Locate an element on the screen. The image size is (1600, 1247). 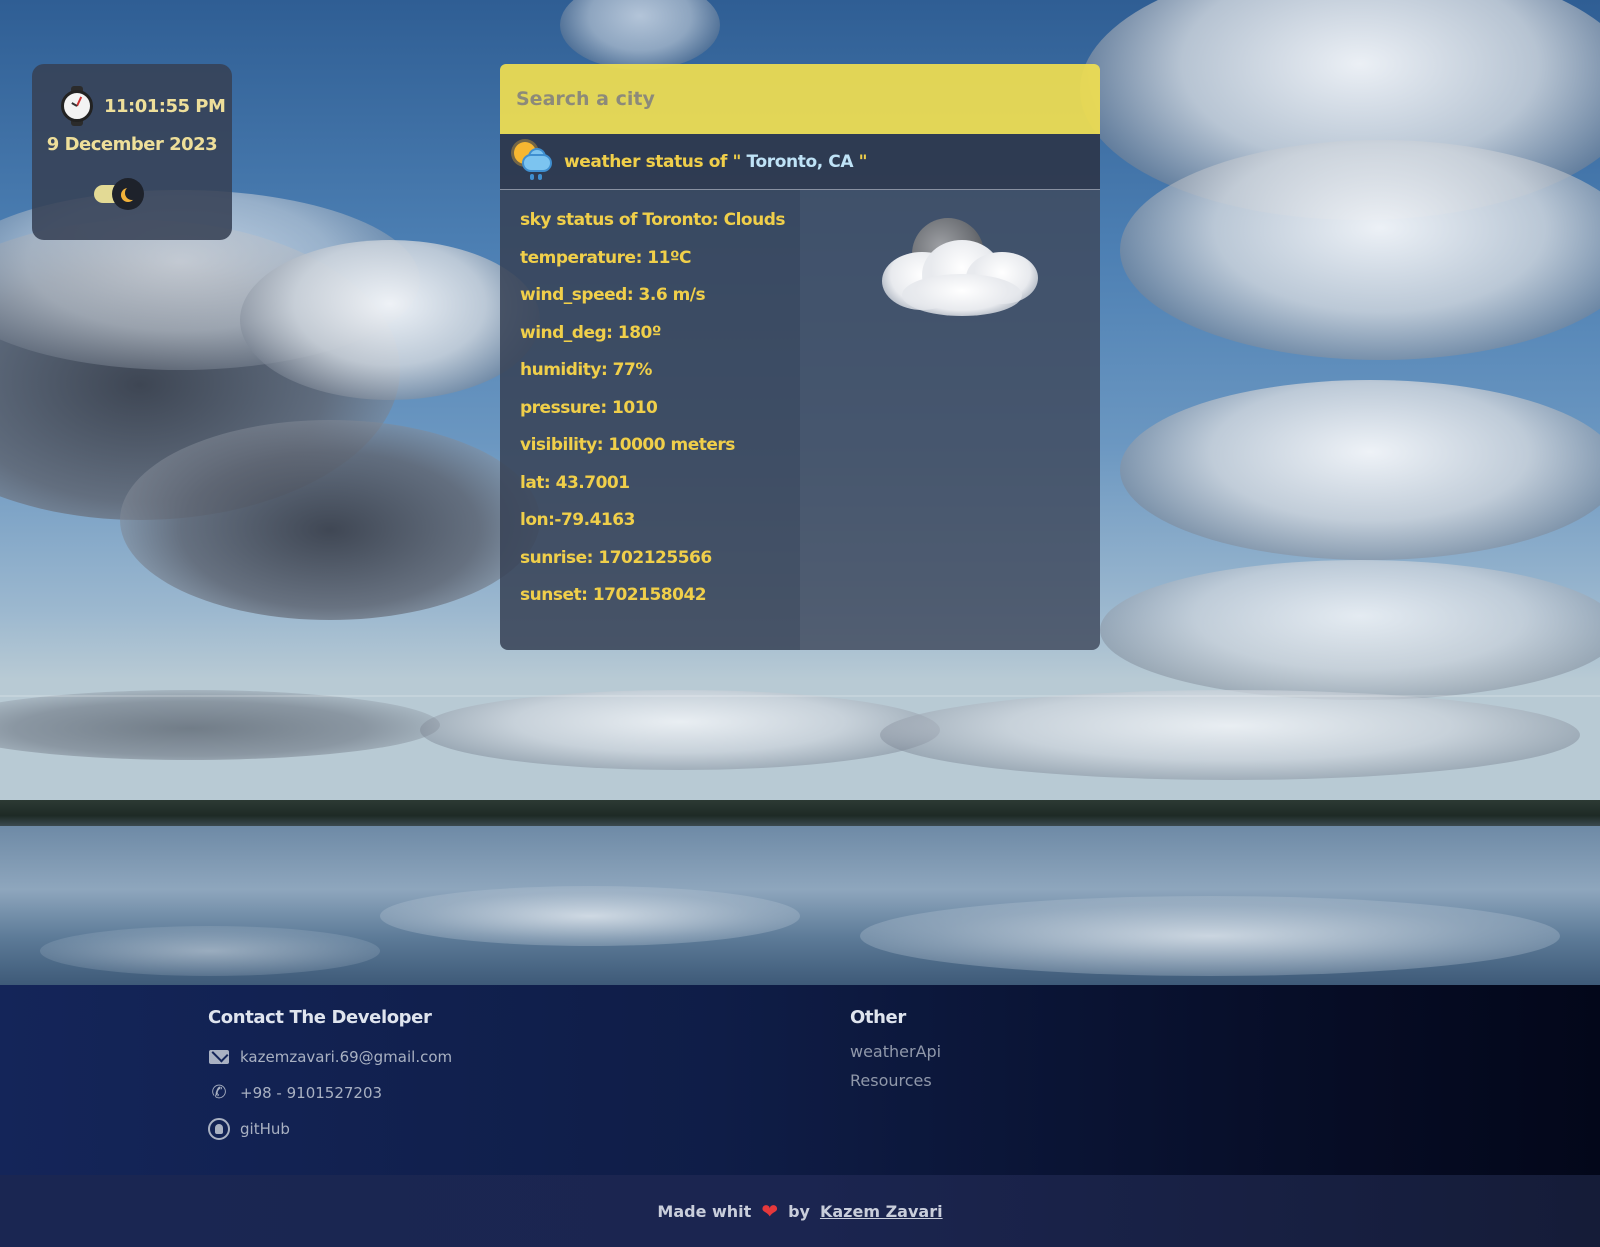
github-icon is located at coordinates (219, 1129).